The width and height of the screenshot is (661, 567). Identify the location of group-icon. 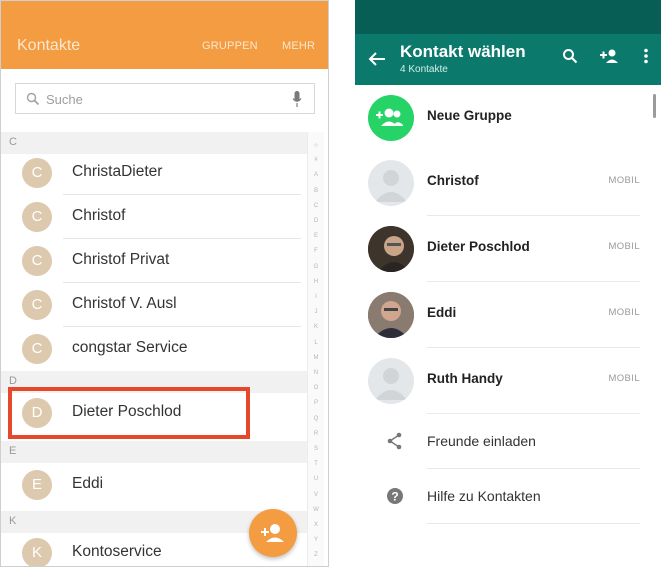
(391, 118).